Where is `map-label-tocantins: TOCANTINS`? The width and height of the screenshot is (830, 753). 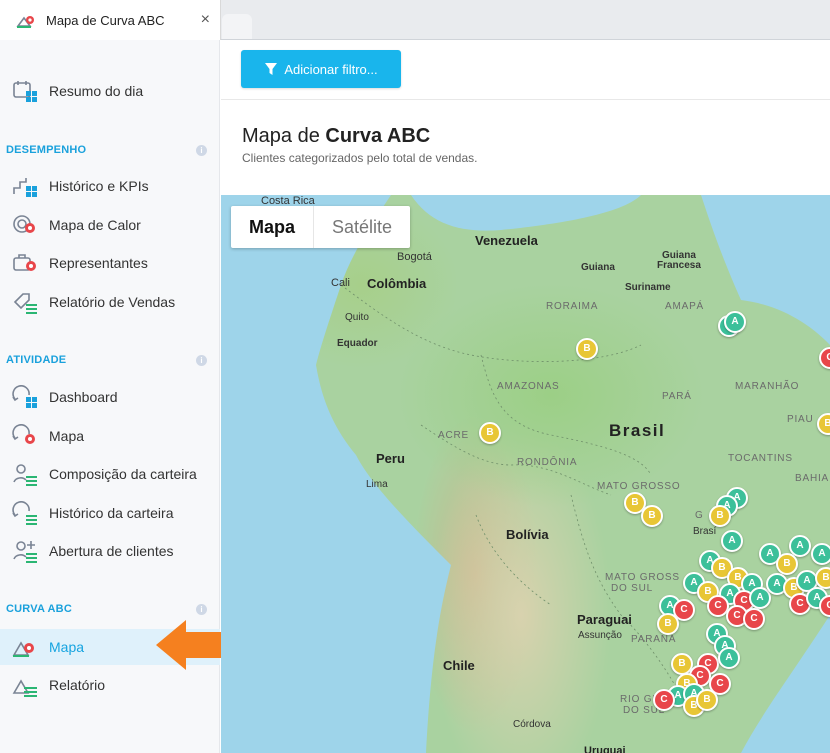
map-label-tocantins: TOCANTINS is located at coordinates (760, 458).